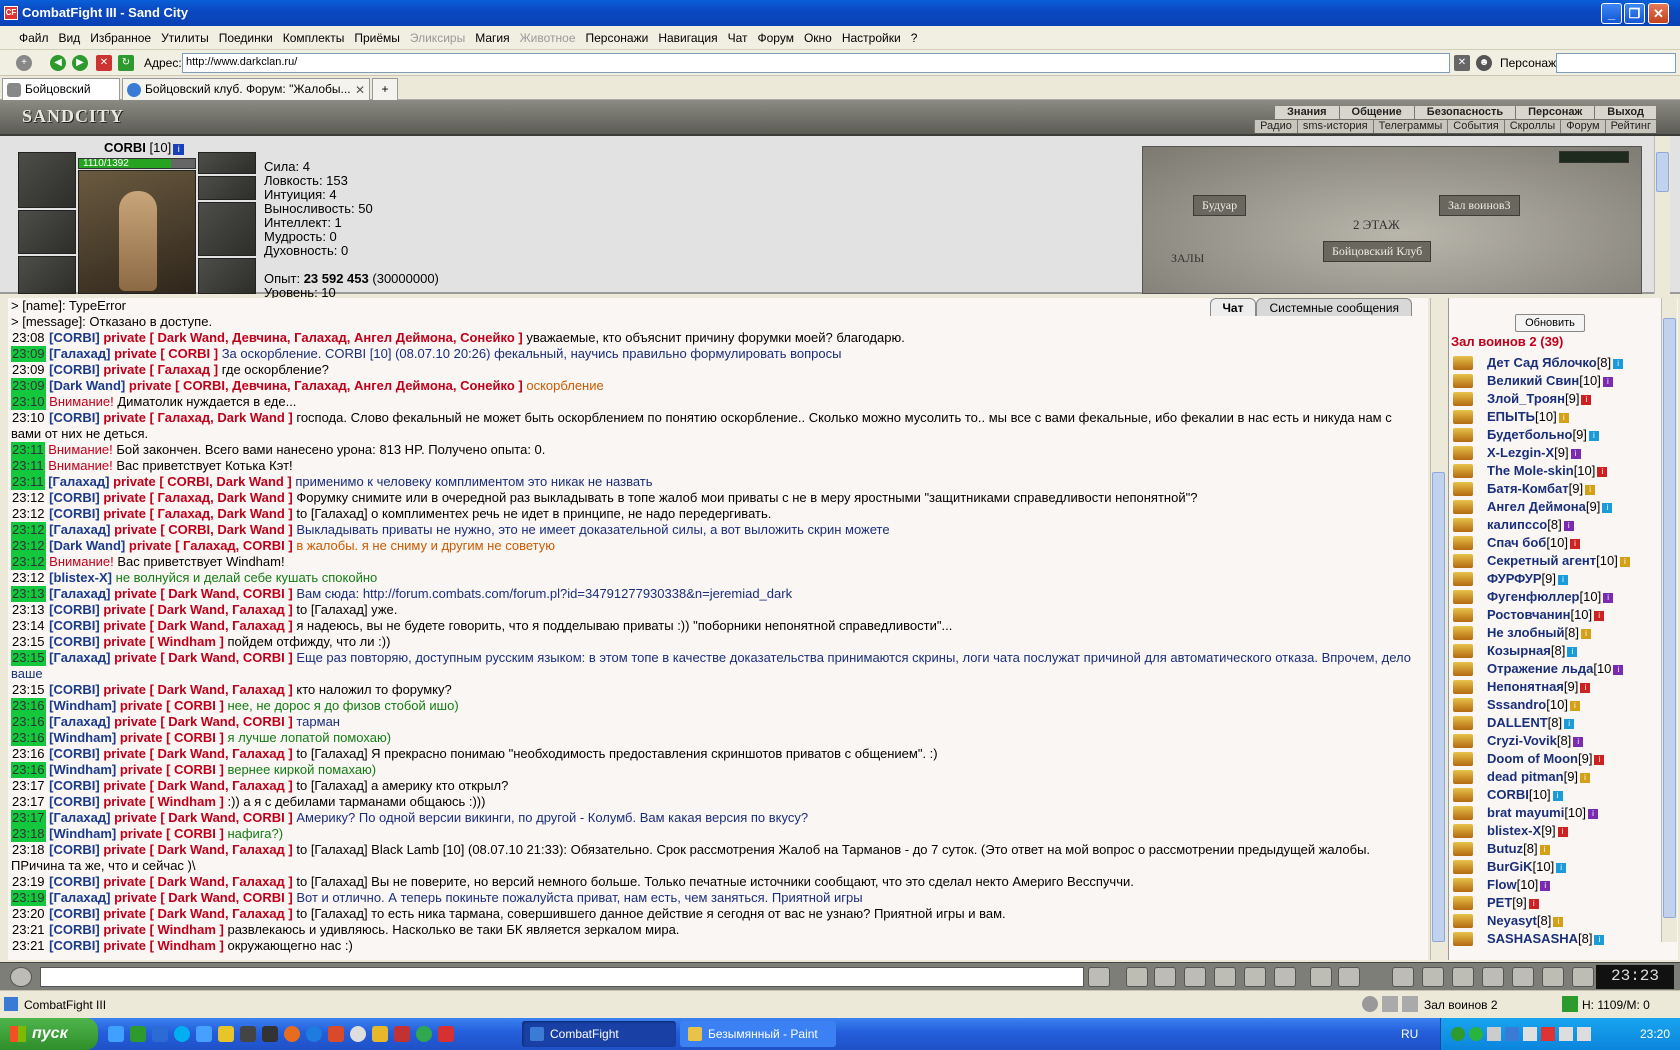 Image resolution: width=1680 pixels, height=1050 pixels. What do you see at coordinates (1530, 1034) in the screenshot?
I see `volume-icon` at bounding box center [1530, 1034].